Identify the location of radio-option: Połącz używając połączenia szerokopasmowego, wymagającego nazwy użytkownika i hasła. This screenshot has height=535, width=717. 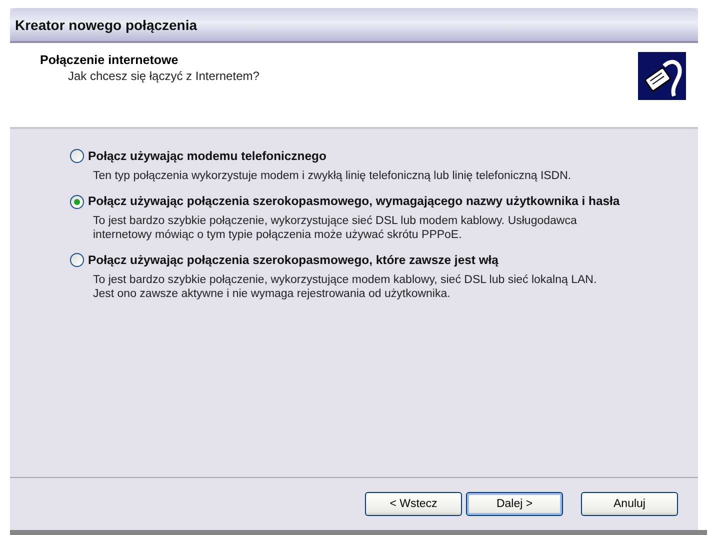
(374, 201).